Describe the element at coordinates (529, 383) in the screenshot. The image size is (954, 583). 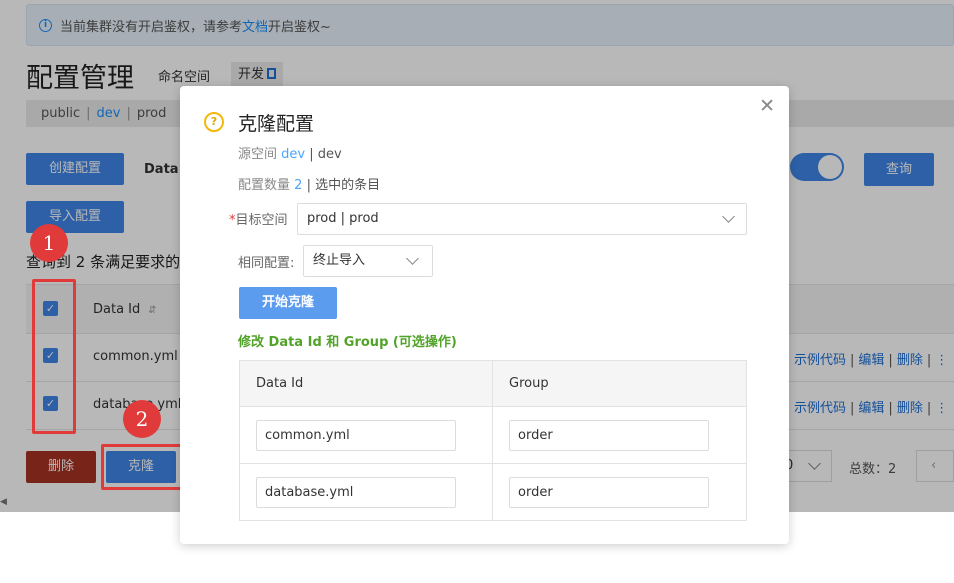
I see `col-group: Group` at that location.